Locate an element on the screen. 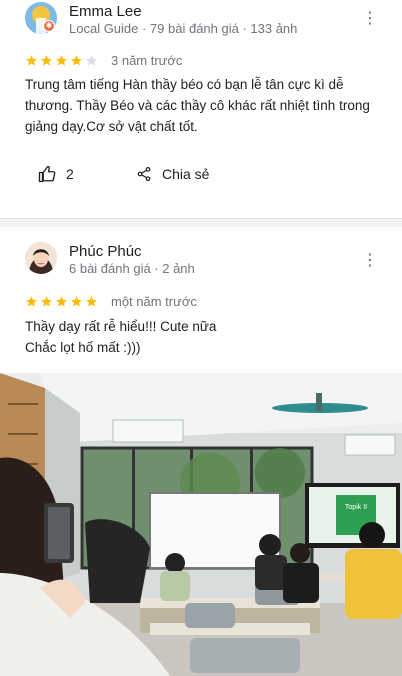  local-guide-badge-icon: ✱ is located at coordinates (49, 26).